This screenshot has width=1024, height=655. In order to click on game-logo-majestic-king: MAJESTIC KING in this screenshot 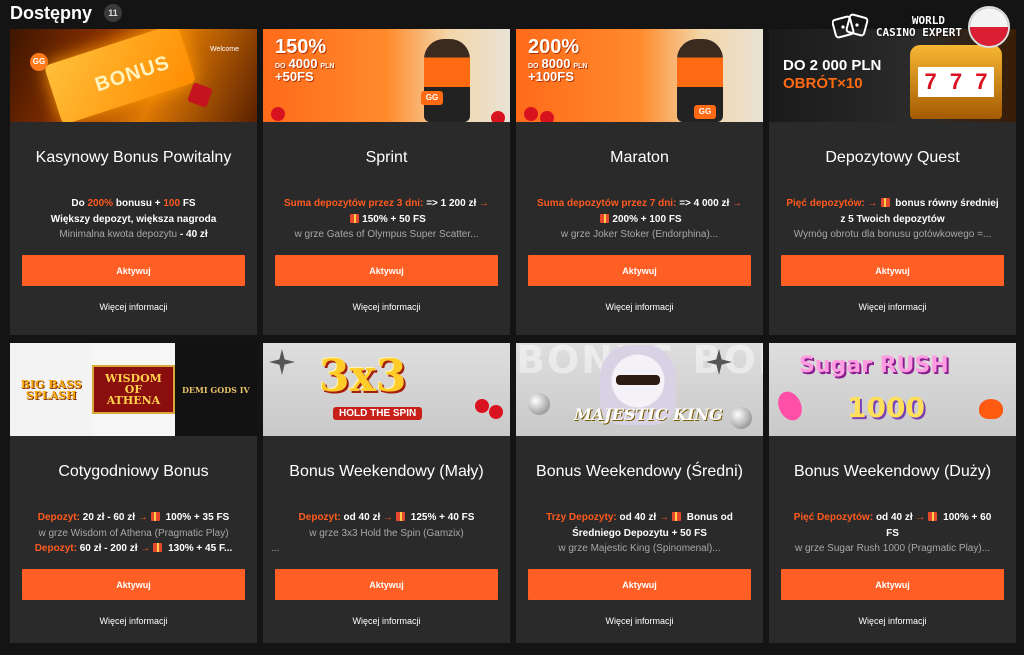, I will do `click(648, 414)`.